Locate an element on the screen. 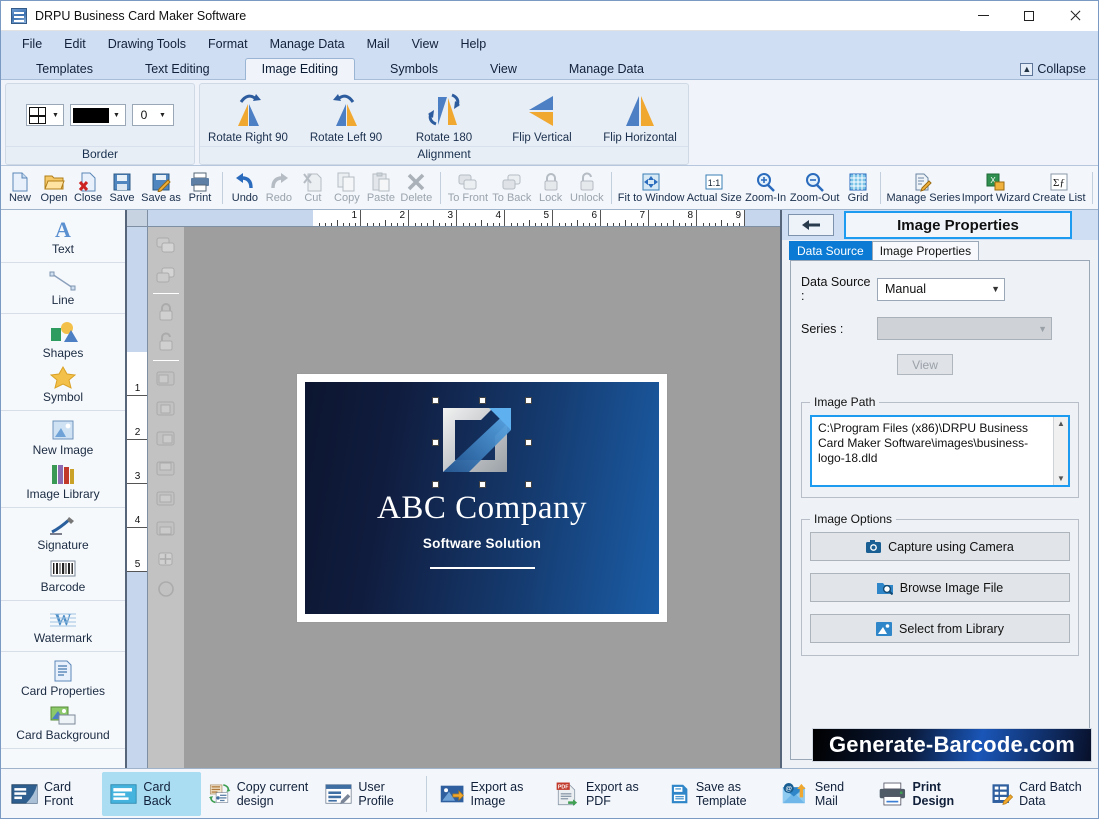 Image resolution: width=1099 pixels, height=819 pixels. user-profile-button: User Profile is located at coordinates (369, 794).